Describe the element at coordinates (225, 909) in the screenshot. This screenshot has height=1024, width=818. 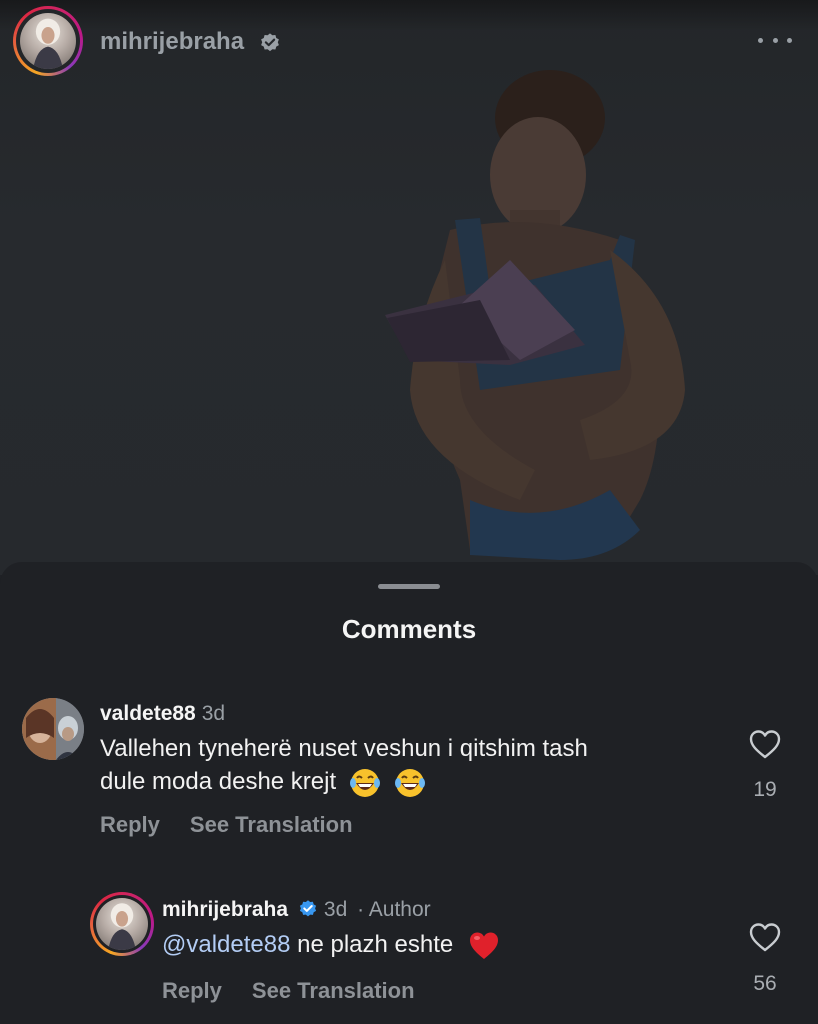
I see `reply-username: mihrijebraha` at that location.